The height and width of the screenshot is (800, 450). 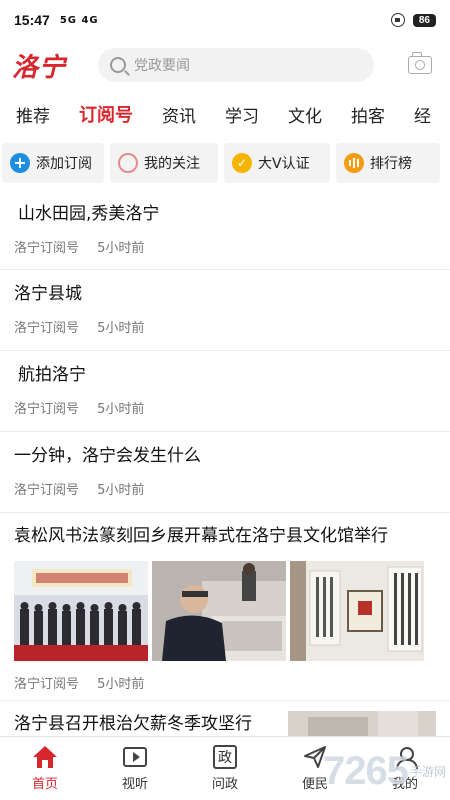 What do you see at coordinates (236, 65) in the screenshot?
I see `search-input: 党政要闻` at bounding box center [236, 65].